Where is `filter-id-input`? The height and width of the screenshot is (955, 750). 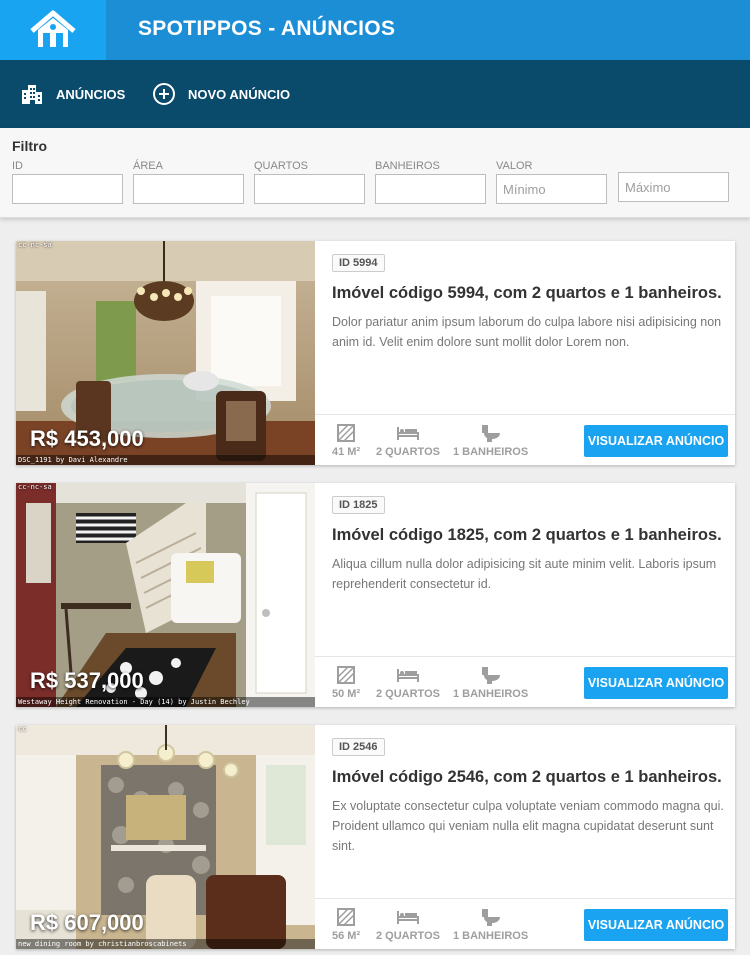
filter-id-input is located at coordinates (67, 189).